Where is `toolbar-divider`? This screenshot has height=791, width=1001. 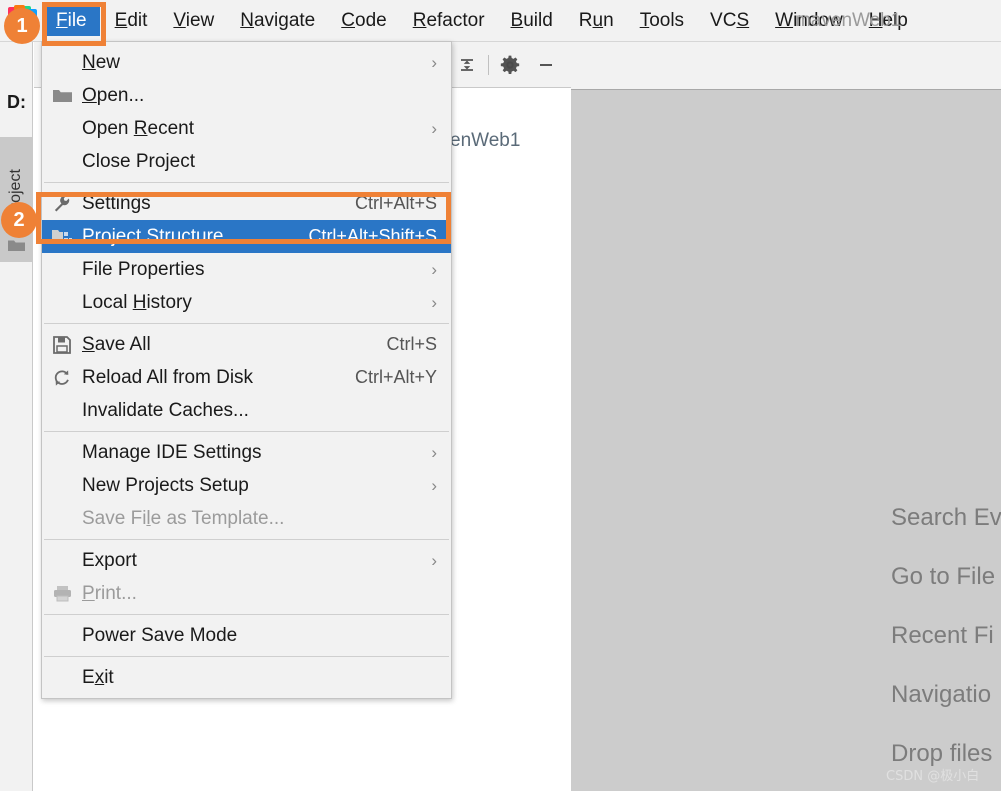
toolbar-divider is located at coordinates (488, 65).